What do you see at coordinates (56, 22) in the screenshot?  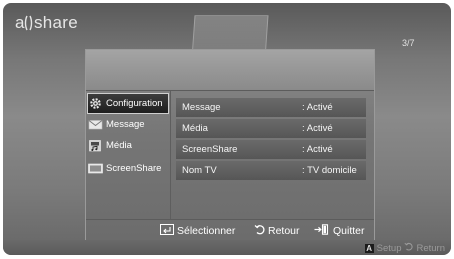 I see `svg-text: share` at bounding box center [56, 22].